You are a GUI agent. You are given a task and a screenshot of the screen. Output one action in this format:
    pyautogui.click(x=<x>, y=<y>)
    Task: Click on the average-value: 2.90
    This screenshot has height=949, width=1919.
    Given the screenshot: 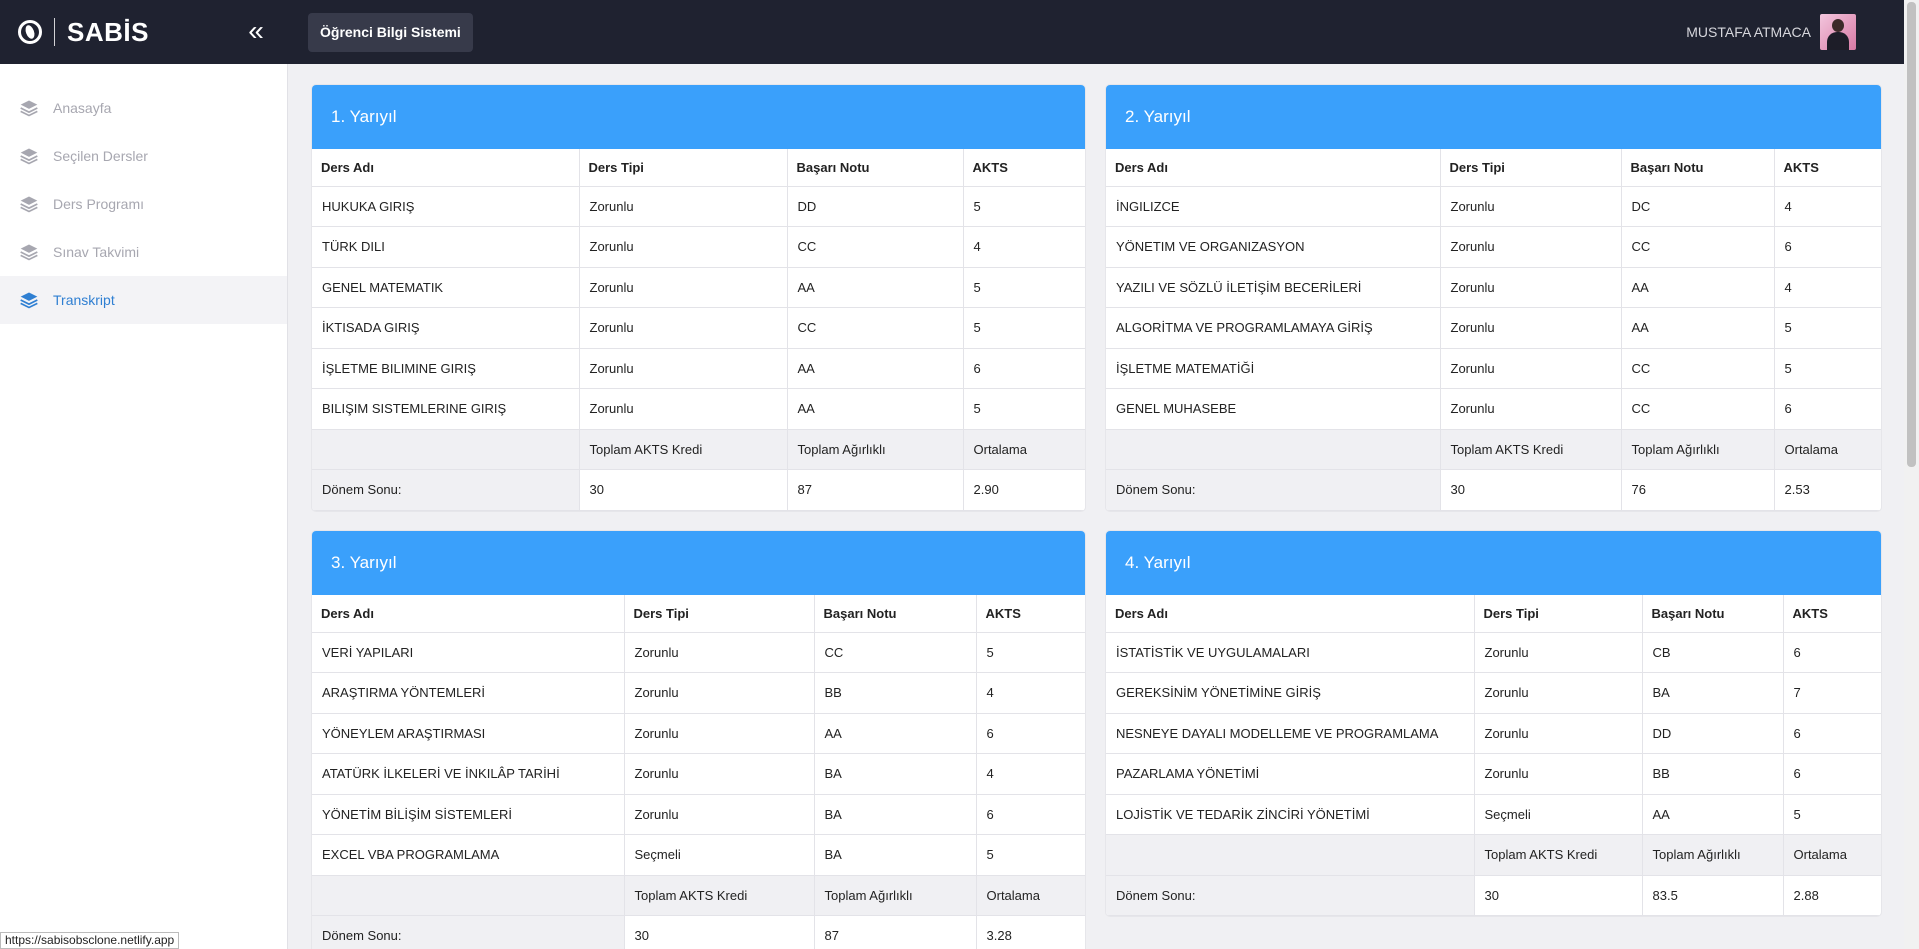 What is the action you would take?
    pyautogui.click(x=1024, y=490)
    